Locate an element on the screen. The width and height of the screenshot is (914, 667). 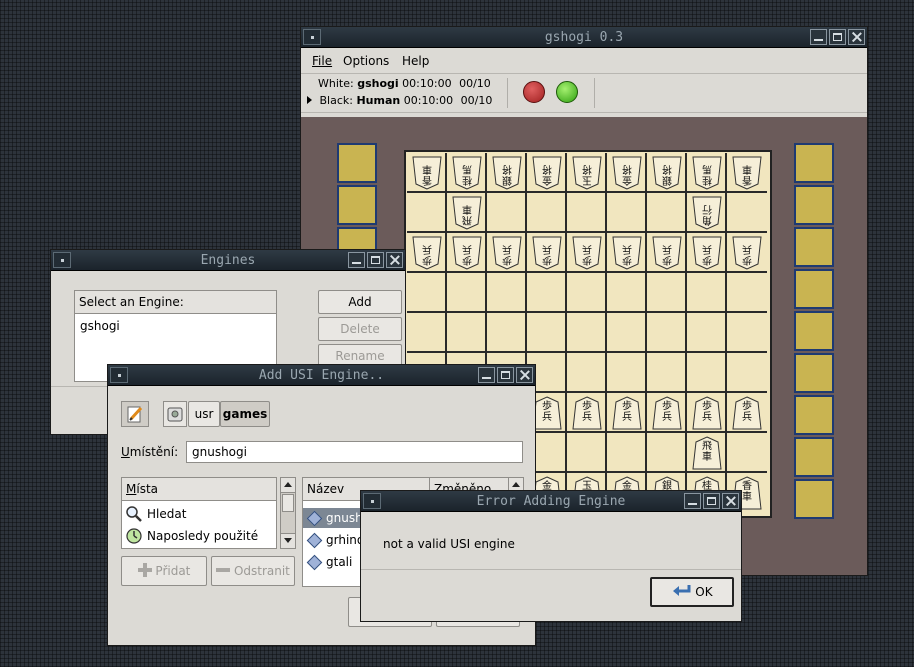
scroll-up-icon is located at coordinates (288, 485).